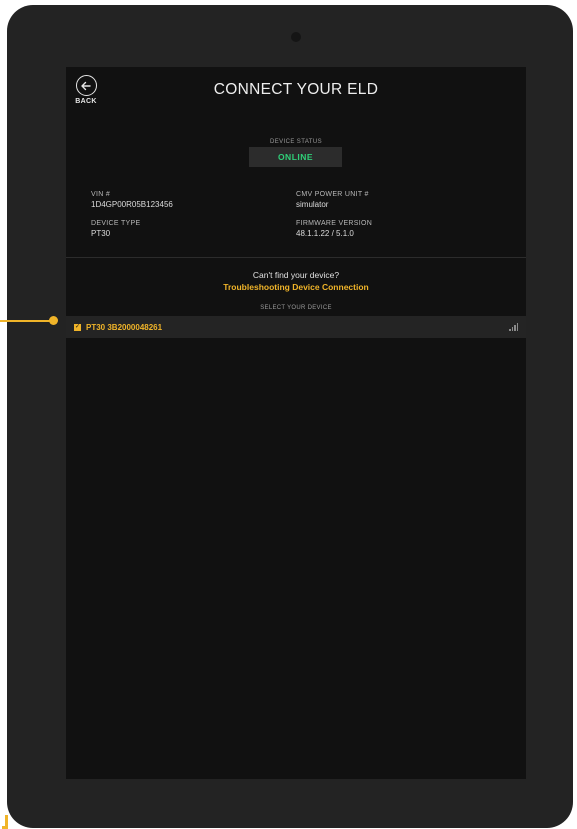 Image resolution: width=577 pixels, height=829 pixels. Describe the element at coordinates (334, 223) in the screenshot. I see `firmware-version-label: FIRMWARE VERSION` at that location.